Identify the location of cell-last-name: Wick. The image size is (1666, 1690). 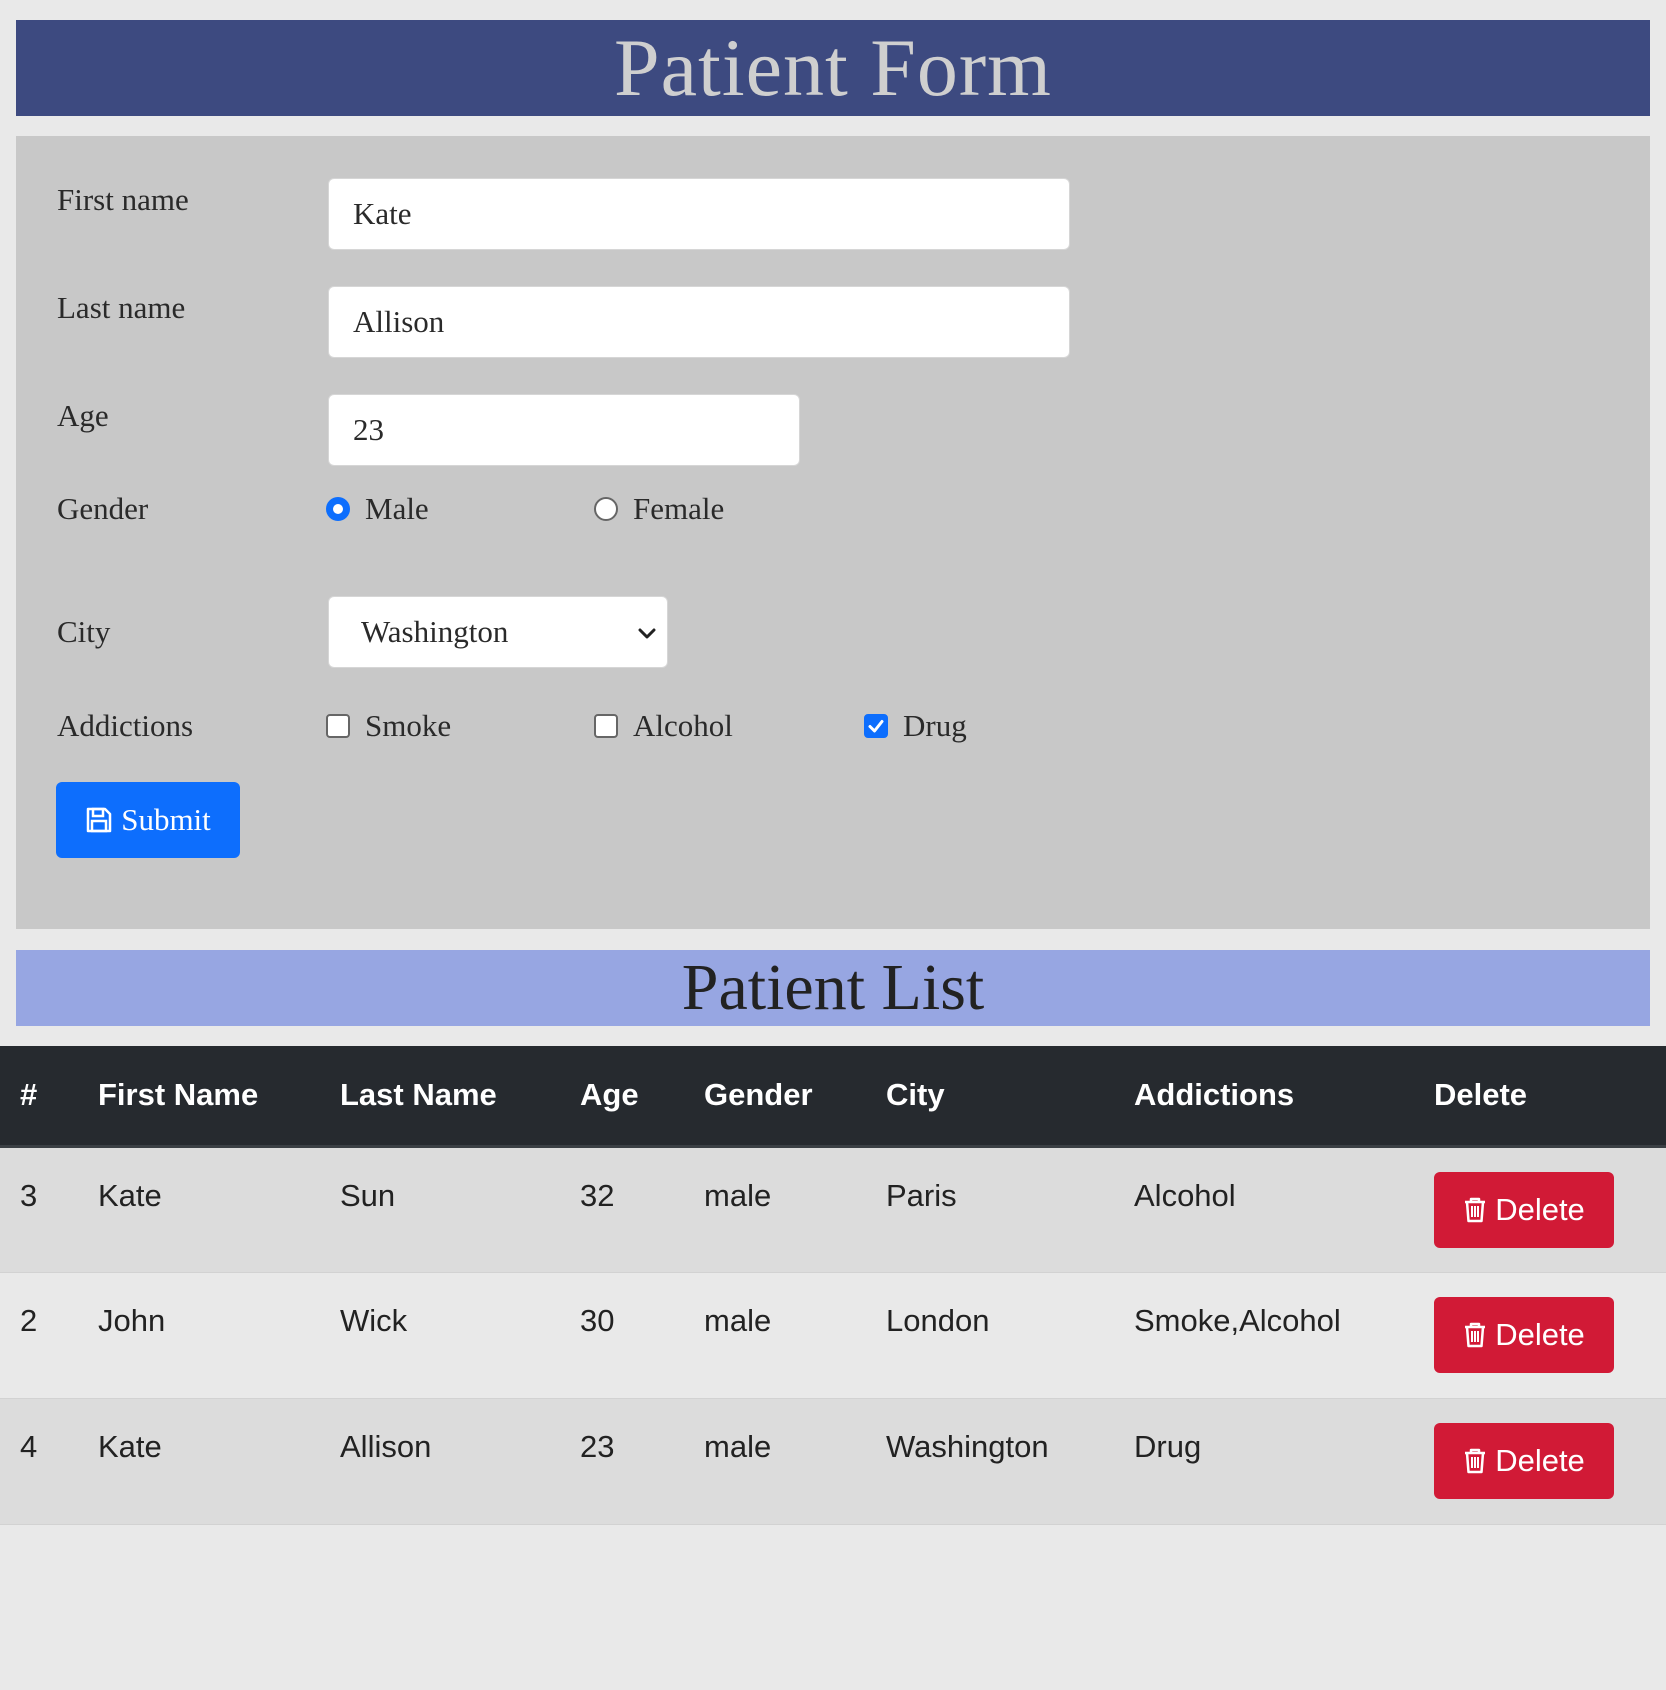
(460, 1335).